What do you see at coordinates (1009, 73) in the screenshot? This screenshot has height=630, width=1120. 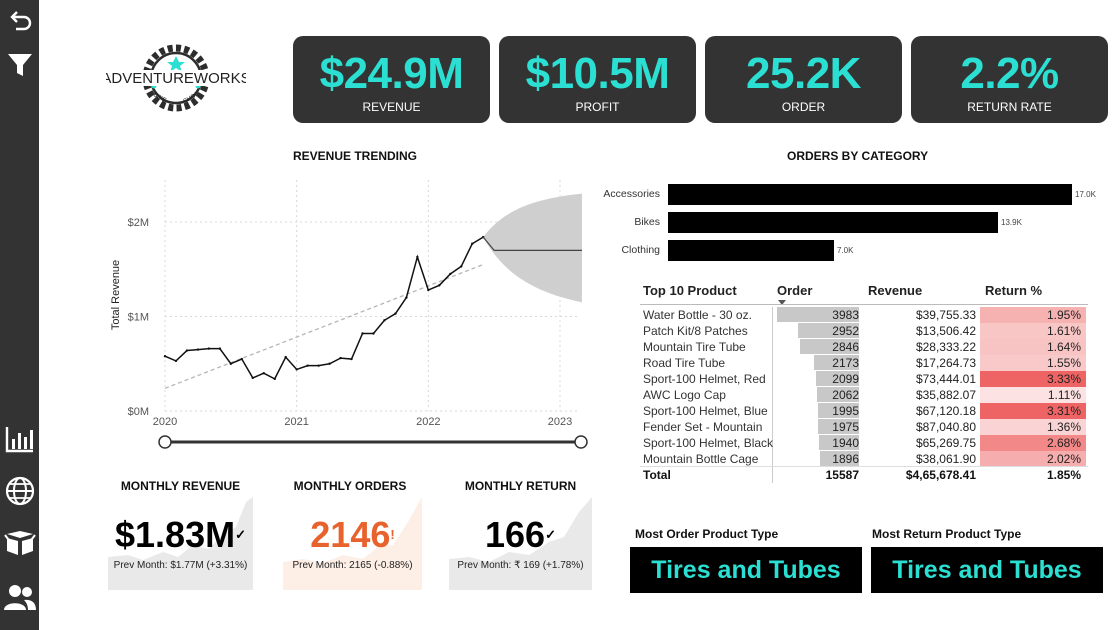 I see `kpi-value: 2.2%` at bounding box center [1009, 73].